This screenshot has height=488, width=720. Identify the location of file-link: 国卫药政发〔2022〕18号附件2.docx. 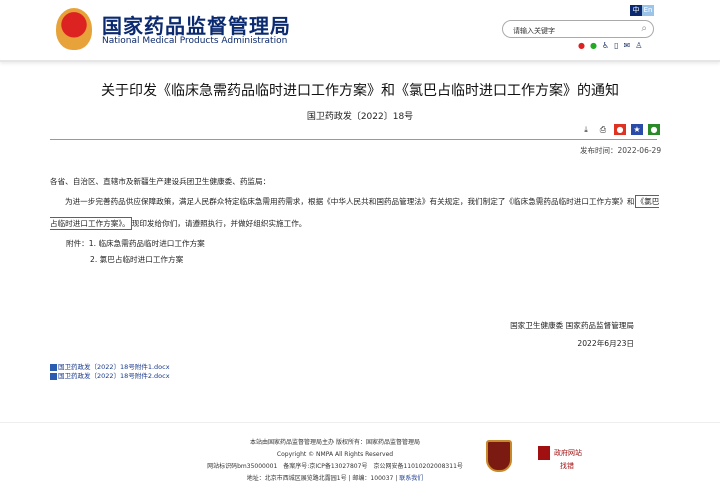
(110, 376).